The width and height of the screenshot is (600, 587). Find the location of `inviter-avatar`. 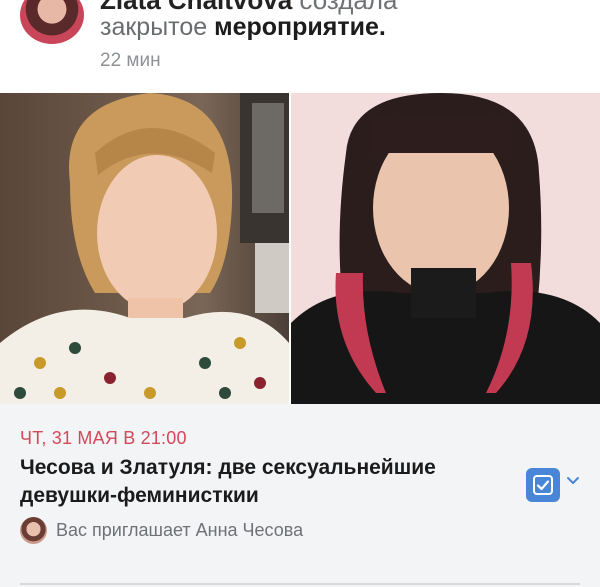

inviter-avatar is located at coordinates (33, 530).